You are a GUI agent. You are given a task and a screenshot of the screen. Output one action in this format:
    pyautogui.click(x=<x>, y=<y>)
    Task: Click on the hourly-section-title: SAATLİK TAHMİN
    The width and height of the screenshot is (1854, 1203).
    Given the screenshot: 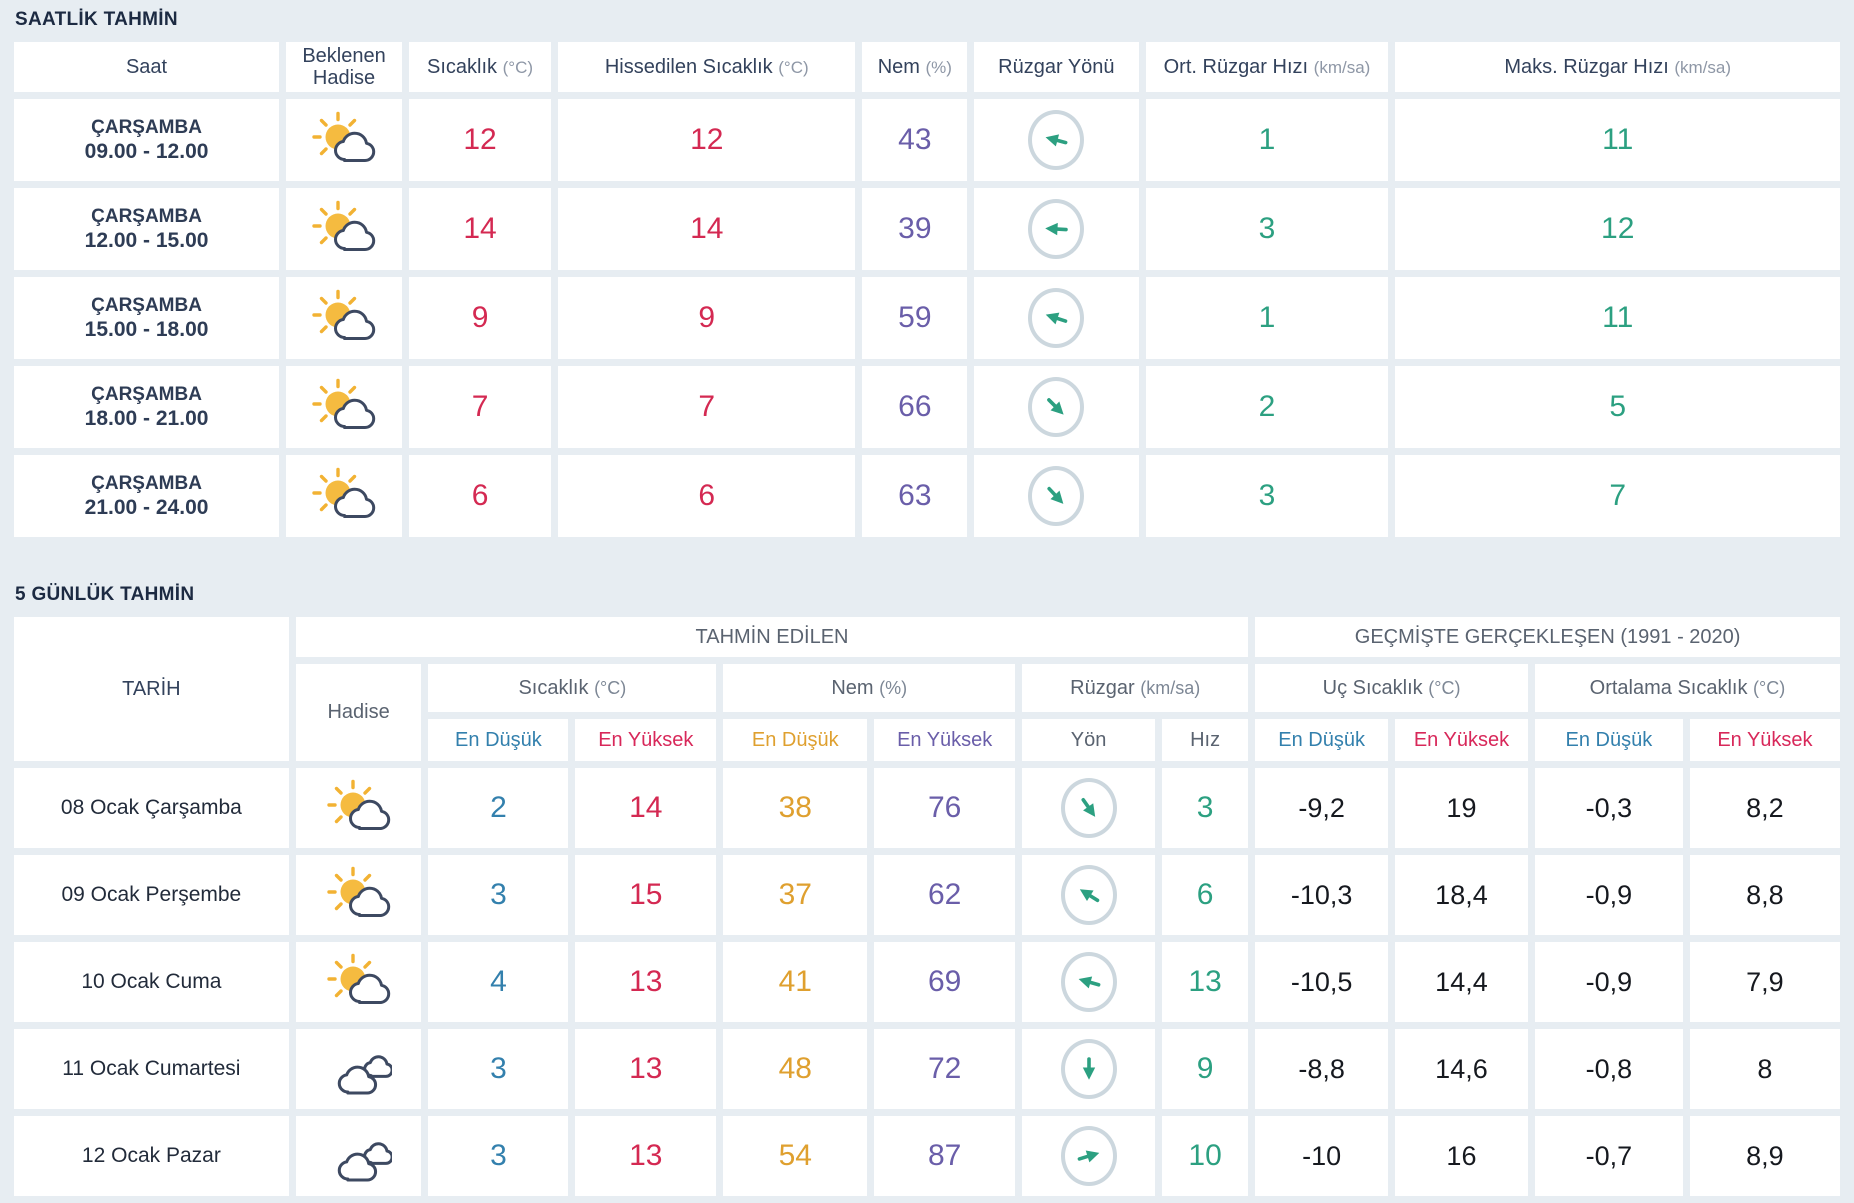 What is the action you would take?
    pyautogui.click(x=96, y=19)
    